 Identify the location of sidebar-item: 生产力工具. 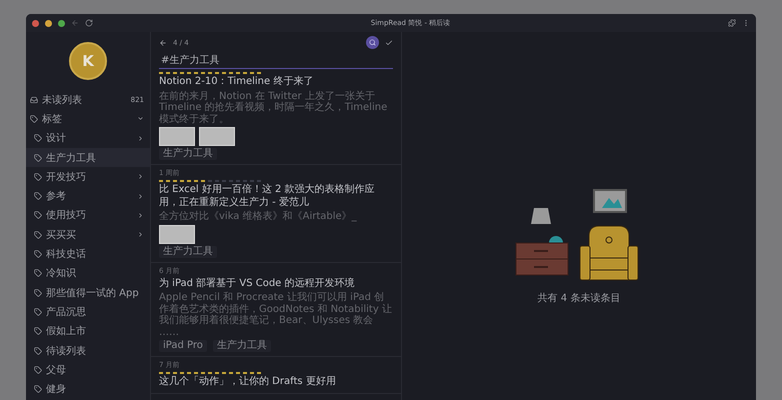
(88, 158).